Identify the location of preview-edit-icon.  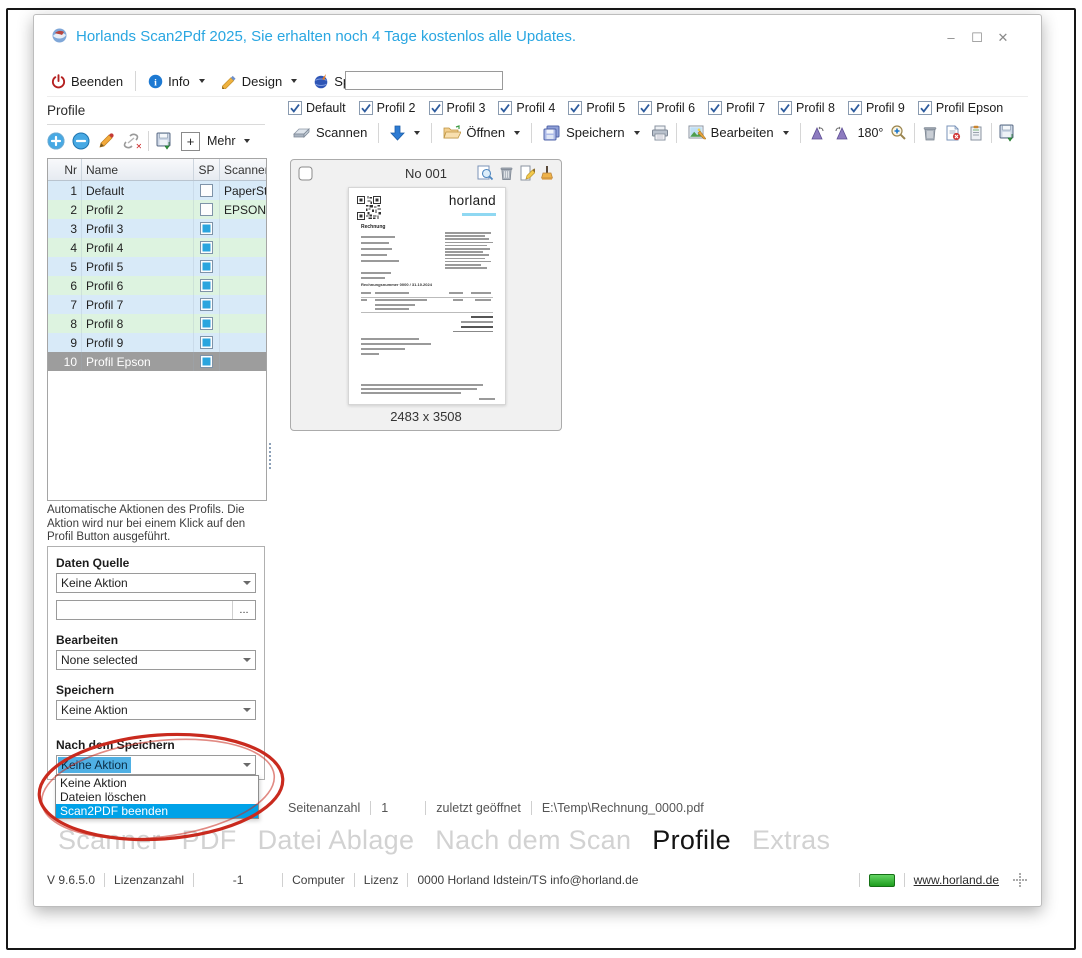
(527, 173).